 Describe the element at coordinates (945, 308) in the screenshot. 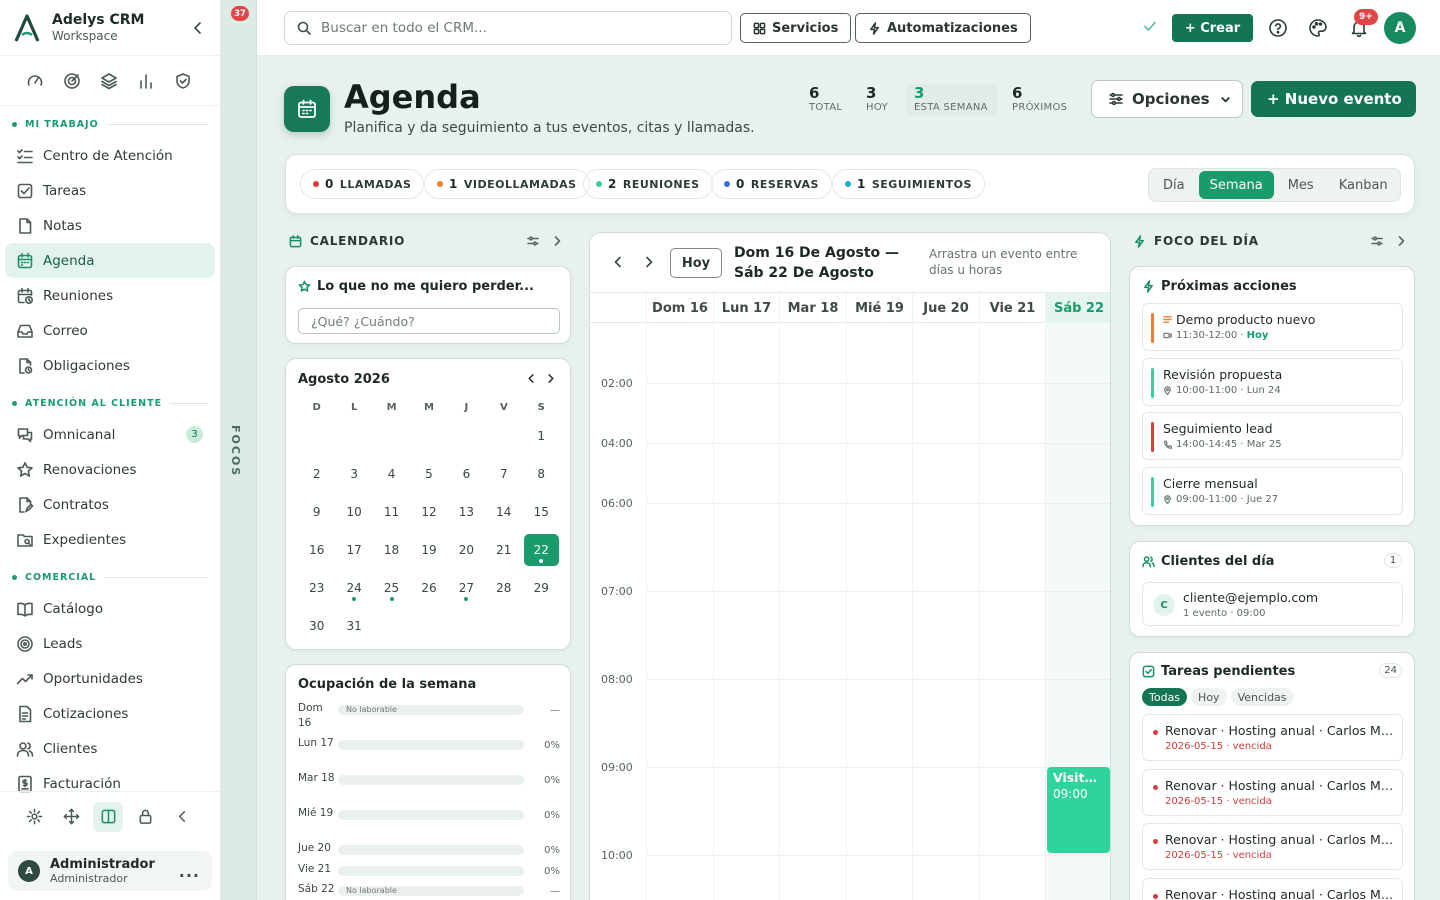

I see `day-header: Jue 20` at that location.